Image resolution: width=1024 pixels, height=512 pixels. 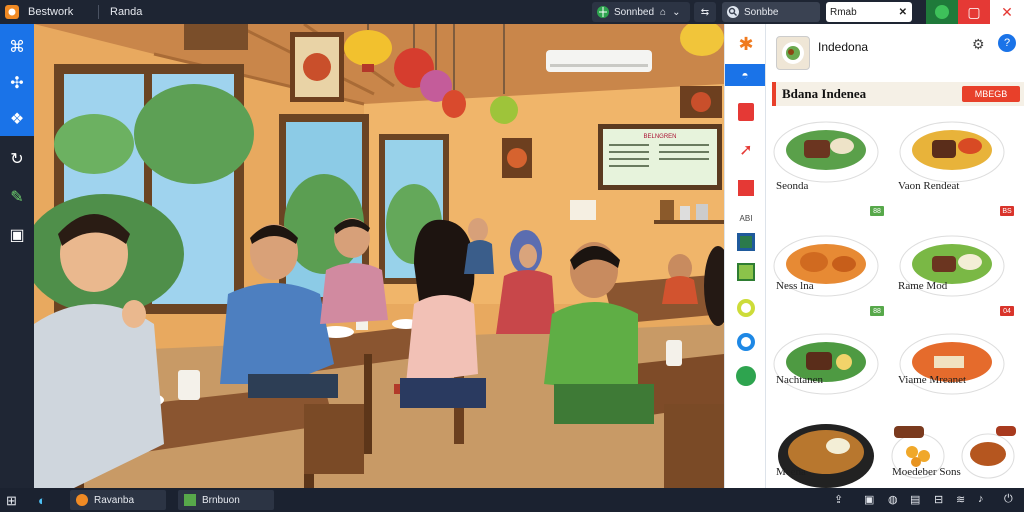 What do you see at coordinates (17, 119) in the screenshot?
I see `layers-icon: ❖` at bounding box center [17, 119].